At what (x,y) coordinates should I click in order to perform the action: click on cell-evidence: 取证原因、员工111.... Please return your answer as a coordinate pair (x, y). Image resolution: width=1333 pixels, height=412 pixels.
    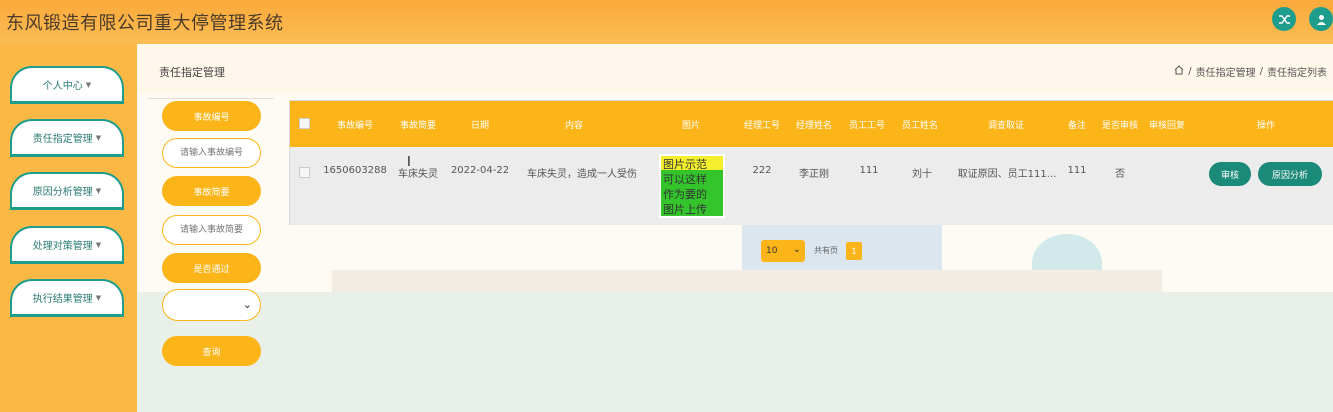
    Looking at the image, I should click on (1007, 174).